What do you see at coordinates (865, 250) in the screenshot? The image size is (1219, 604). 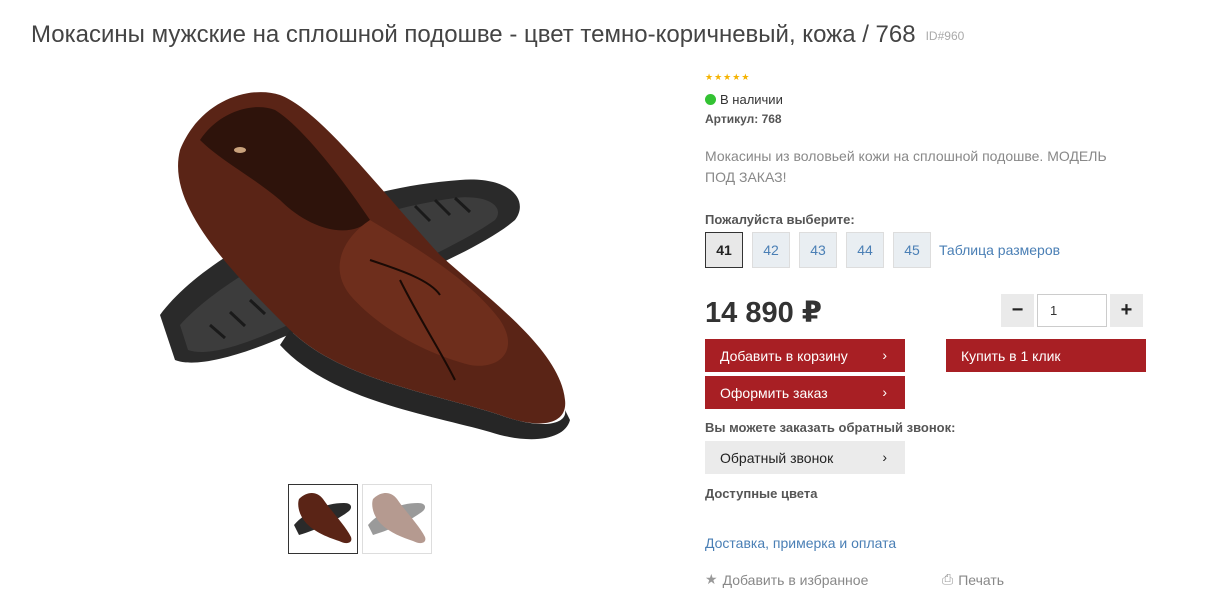 I see `size-option-44: 44` at bounding box center [865, 250].